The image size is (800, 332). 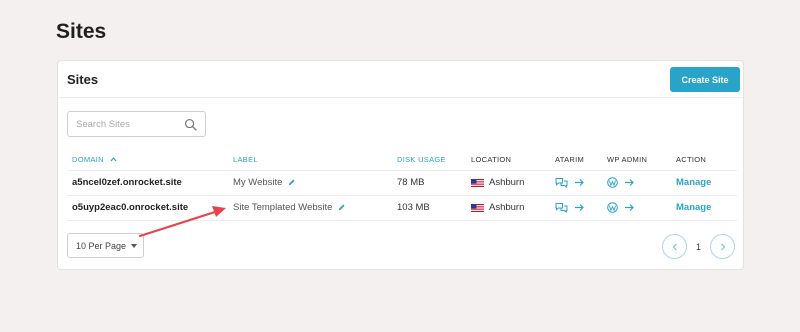 I want to click on chevron-left-icon, so click(x=674, y=246).